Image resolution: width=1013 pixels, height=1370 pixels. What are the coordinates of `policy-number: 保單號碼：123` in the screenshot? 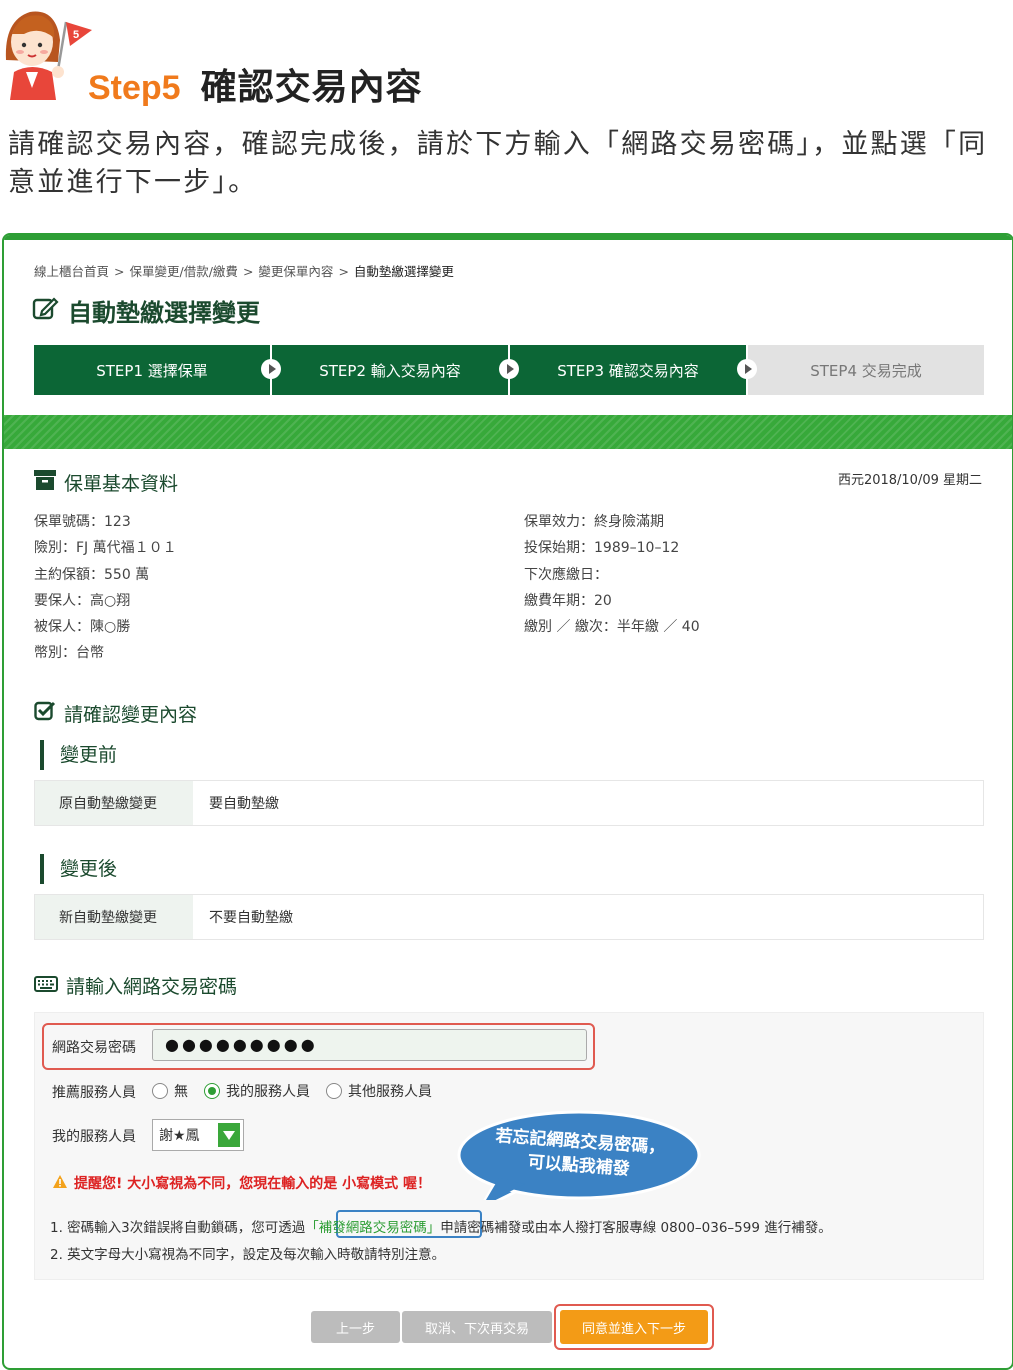 It's located at (82, 522).